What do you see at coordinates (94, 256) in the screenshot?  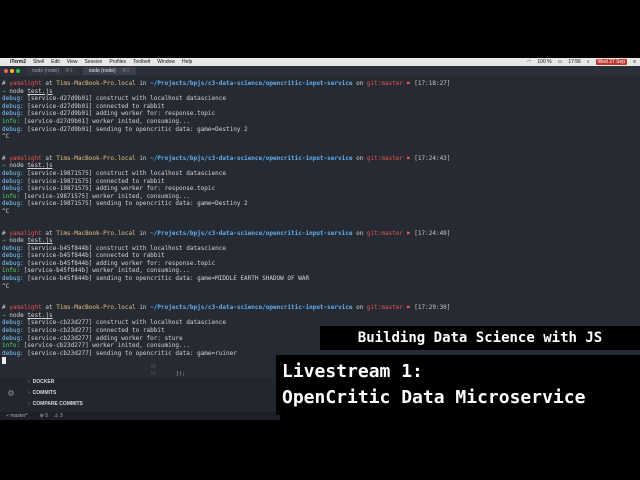 I see `log-text: [service-b45f844b] connected to rabbit` at bounding box center [94, 256].